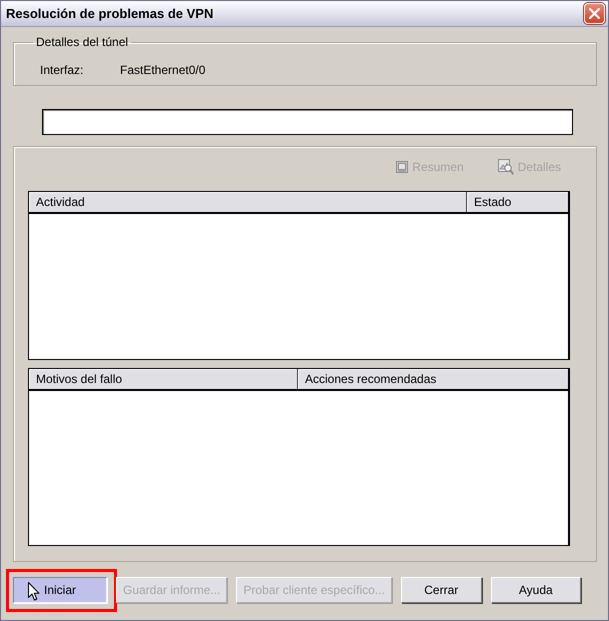 The height and width of the screenshot is (621, 609). I want to click on cursor-icon, so click(34, 591).